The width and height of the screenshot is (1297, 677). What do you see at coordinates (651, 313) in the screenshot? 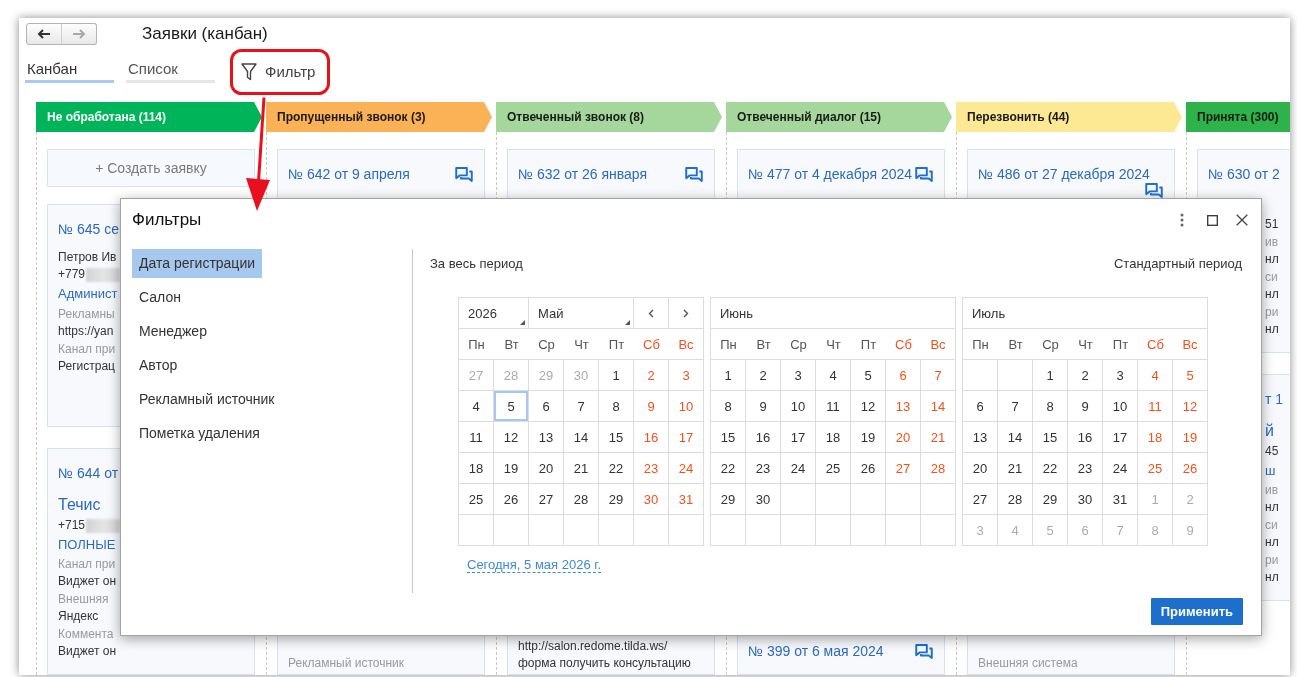
I see `chevron-left-icon` at bounding box center [651, 313].